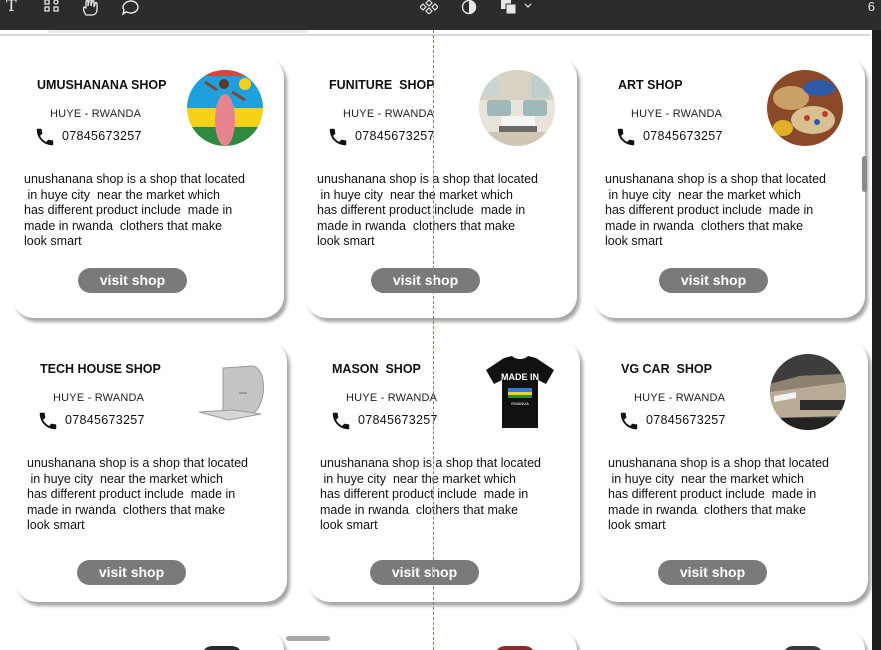 This screenshot has height=650, width=881. What do you see at coordinates (102, 85) in the screenshot?
I see `shop-title: UMUSHANANA SHOP` at bounding box center [102, 85].